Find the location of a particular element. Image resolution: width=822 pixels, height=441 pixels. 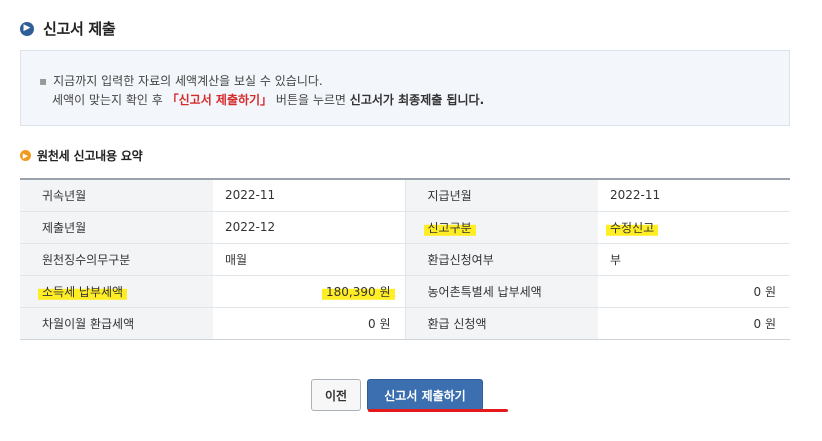

orange-arrow-circle-icon: ▶ is located at coordinates (25, 155).